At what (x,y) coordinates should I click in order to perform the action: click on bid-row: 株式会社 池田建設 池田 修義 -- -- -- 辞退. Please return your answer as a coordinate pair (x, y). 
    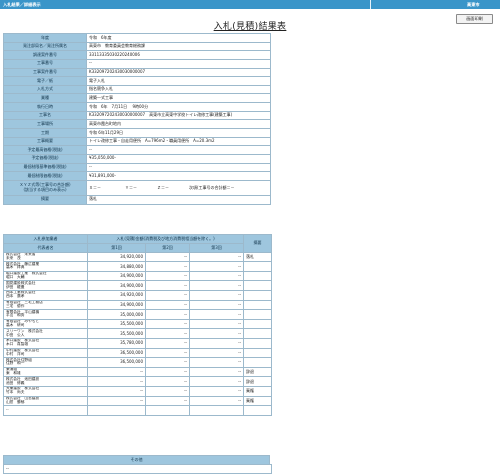
    Looking at the image, I should click on (138, 381).